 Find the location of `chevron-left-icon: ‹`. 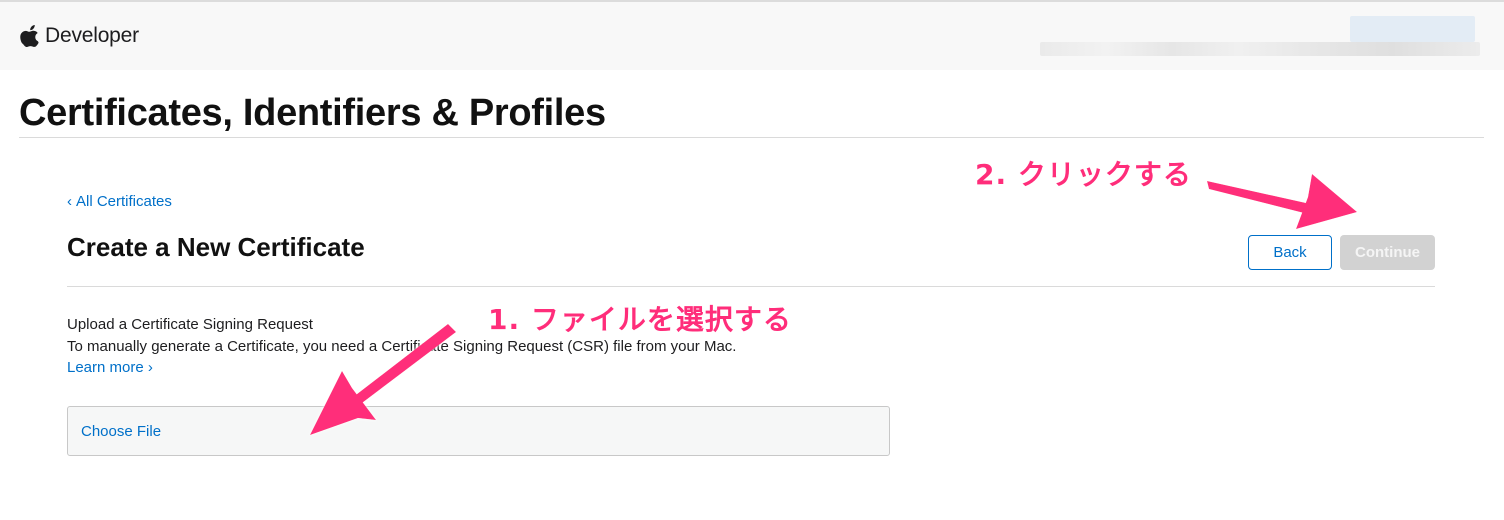

chevron-left-icon: ‹ is located at coordinates (69, 201).